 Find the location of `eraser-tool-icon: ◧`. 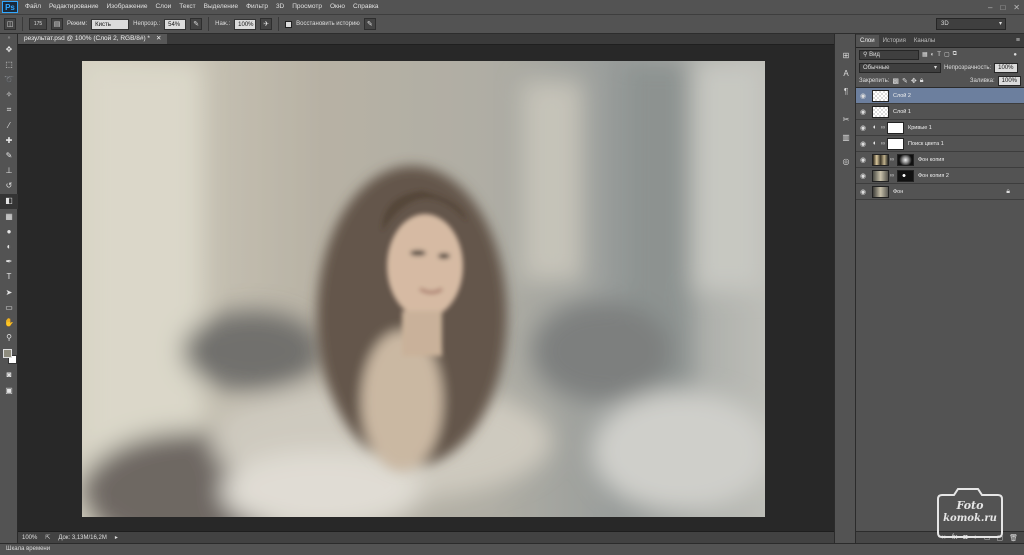

eraser-tool-icon: ◧ is located at coordinates (9, 201).